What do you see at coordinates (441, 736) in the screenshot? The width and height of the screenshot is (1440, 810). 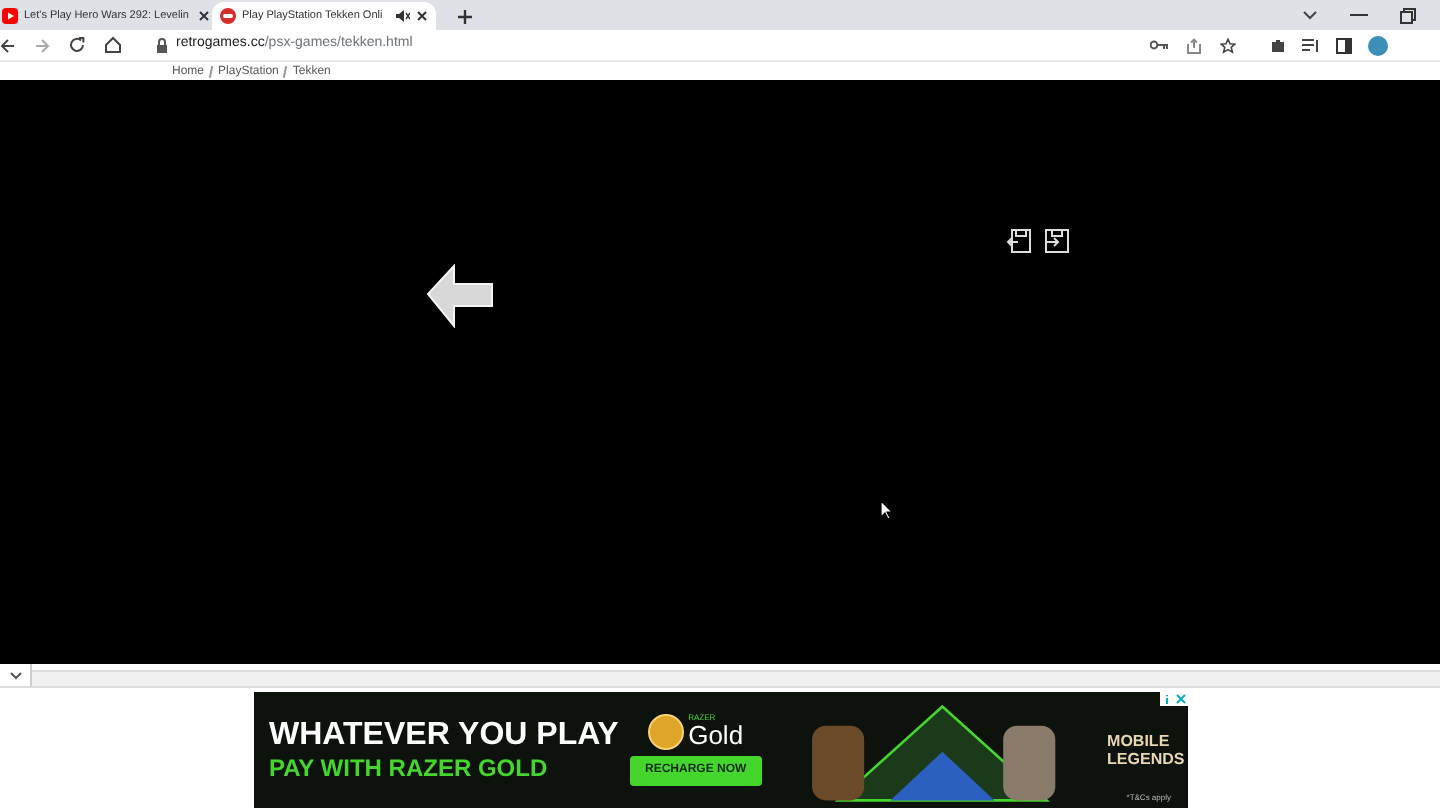 I see `ad-headline: WHATEVER YOU PLAY` at bounding box center [441, 736].